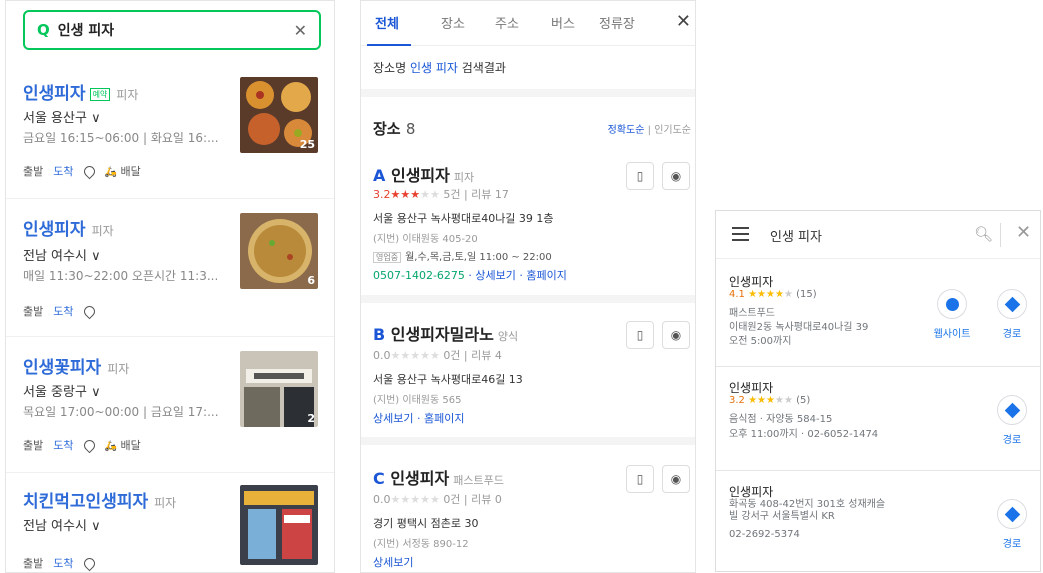 The width and height of the screenshot is (1043, 573). I want to click on sort-popular: 인기도순, so click(672, 130).